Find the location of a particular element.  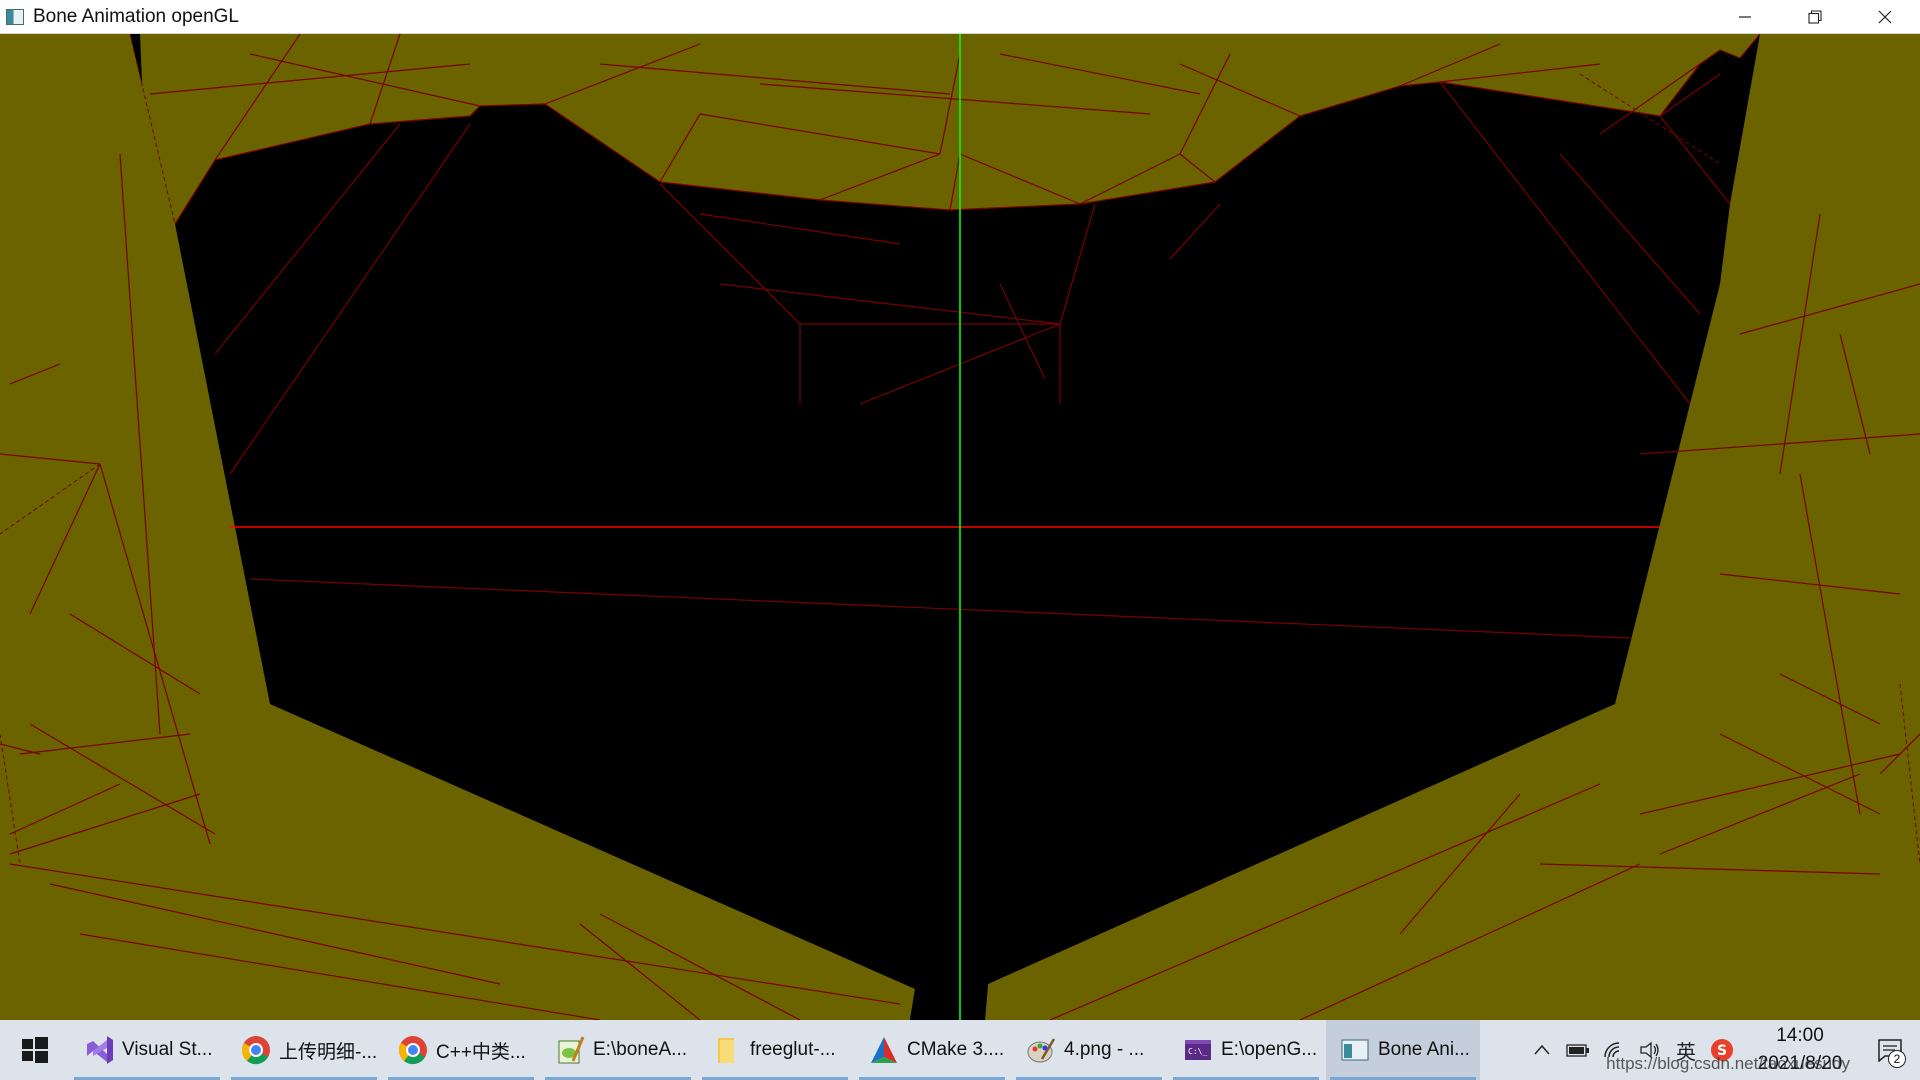

show-hidden-icons-button is located at coordinates (1542, 1050).